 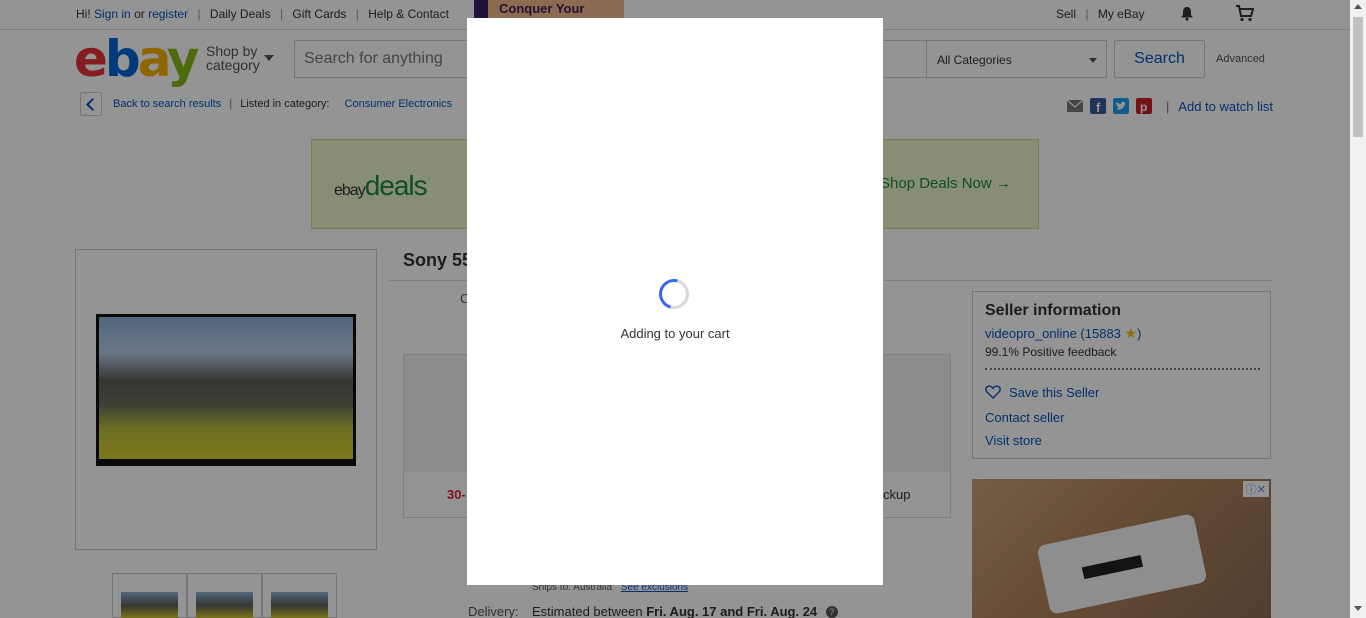 I want to click on scroll-up-icon, so click(x=1358, y=6).